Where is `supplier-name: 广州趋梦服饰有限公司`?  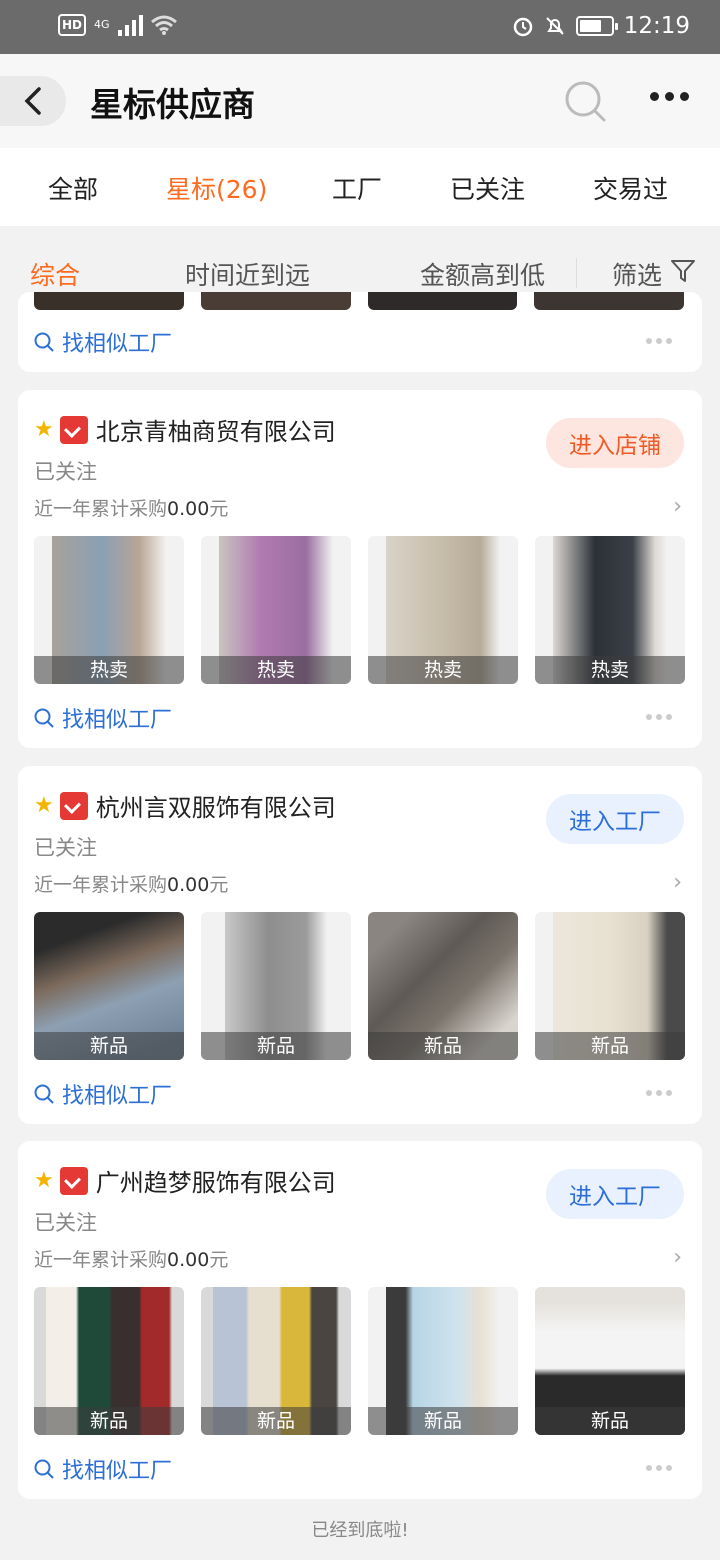 supplier-name: 广州趋梦服饰有限公司 is located at coordinates (216, 1180).